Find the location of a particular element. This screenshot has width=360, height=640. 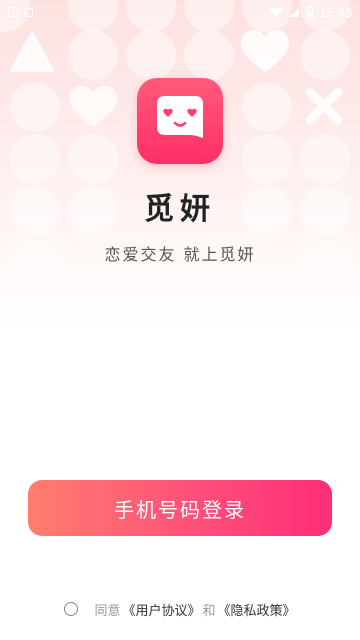

wifi-icon is located at coordinates (276, 11).